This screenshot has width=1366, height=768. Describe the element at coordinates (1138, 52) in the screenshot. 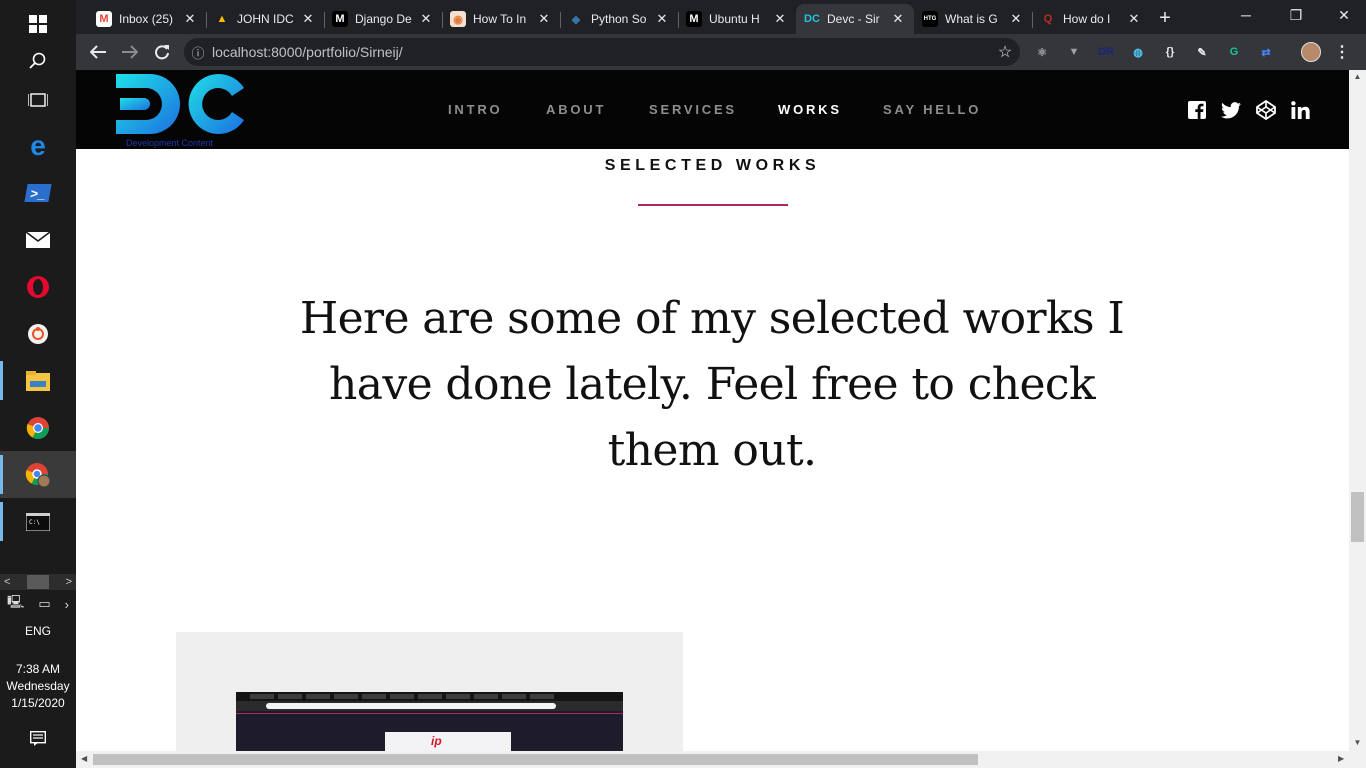

I see `chat-ext-icon: ◍` at that location.